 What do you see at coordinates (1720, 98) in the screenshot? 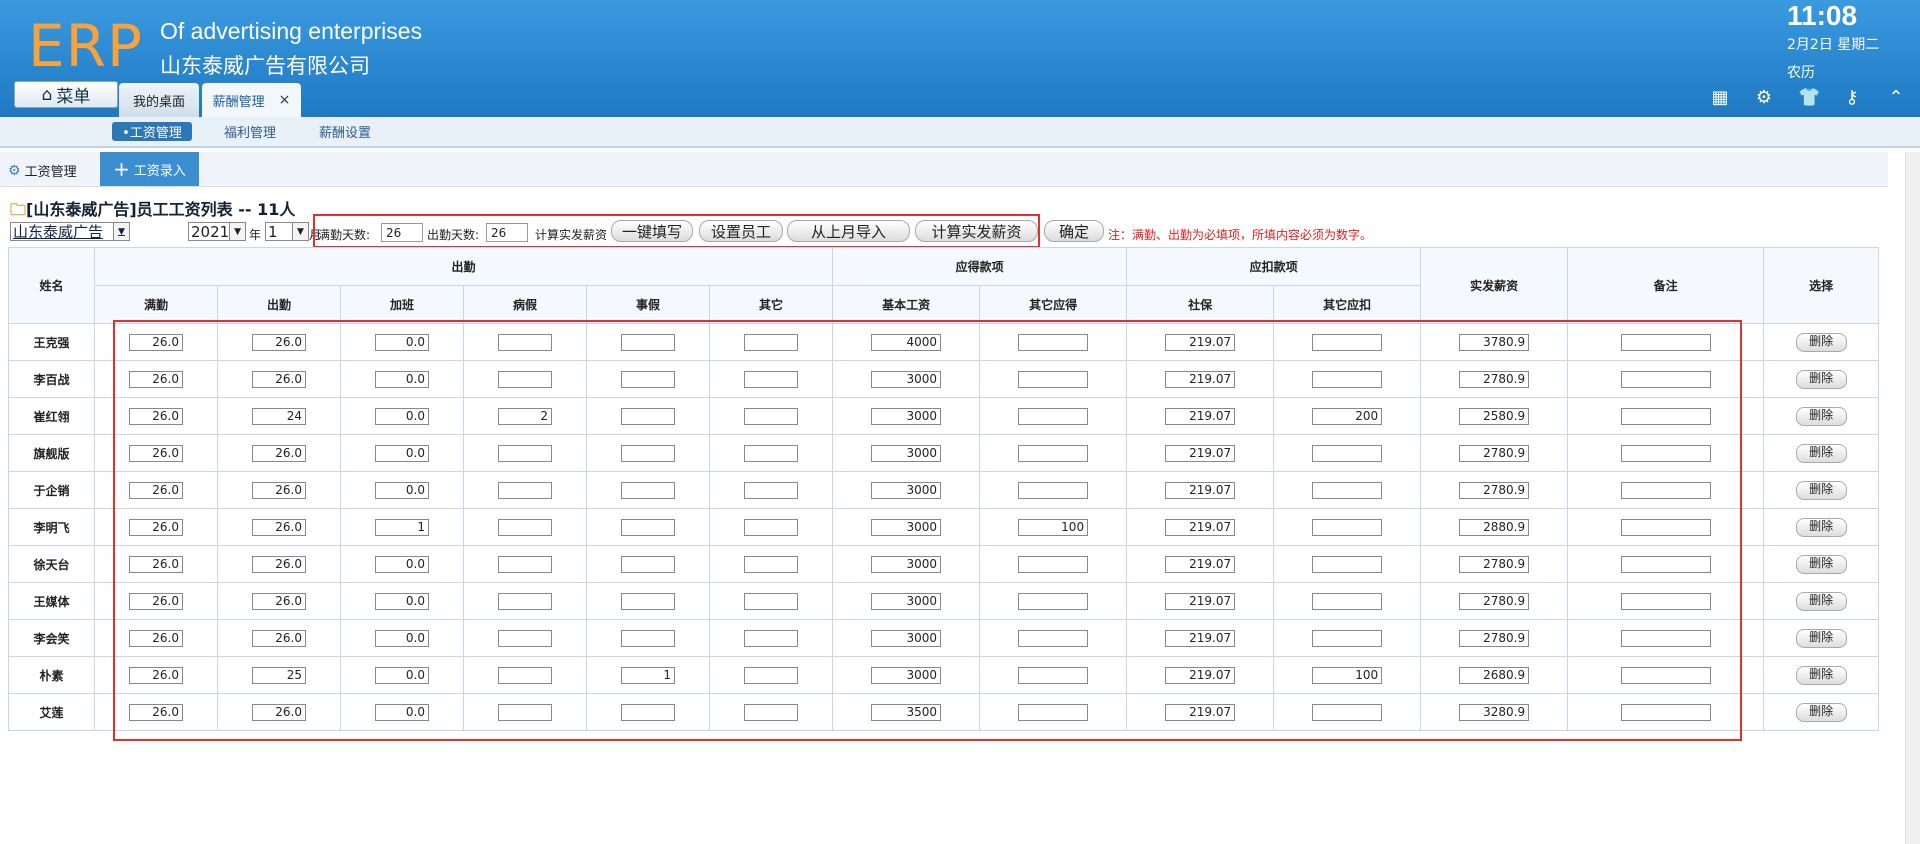
I see `grid-icon: ▦` at bounding box center [1720, 98].